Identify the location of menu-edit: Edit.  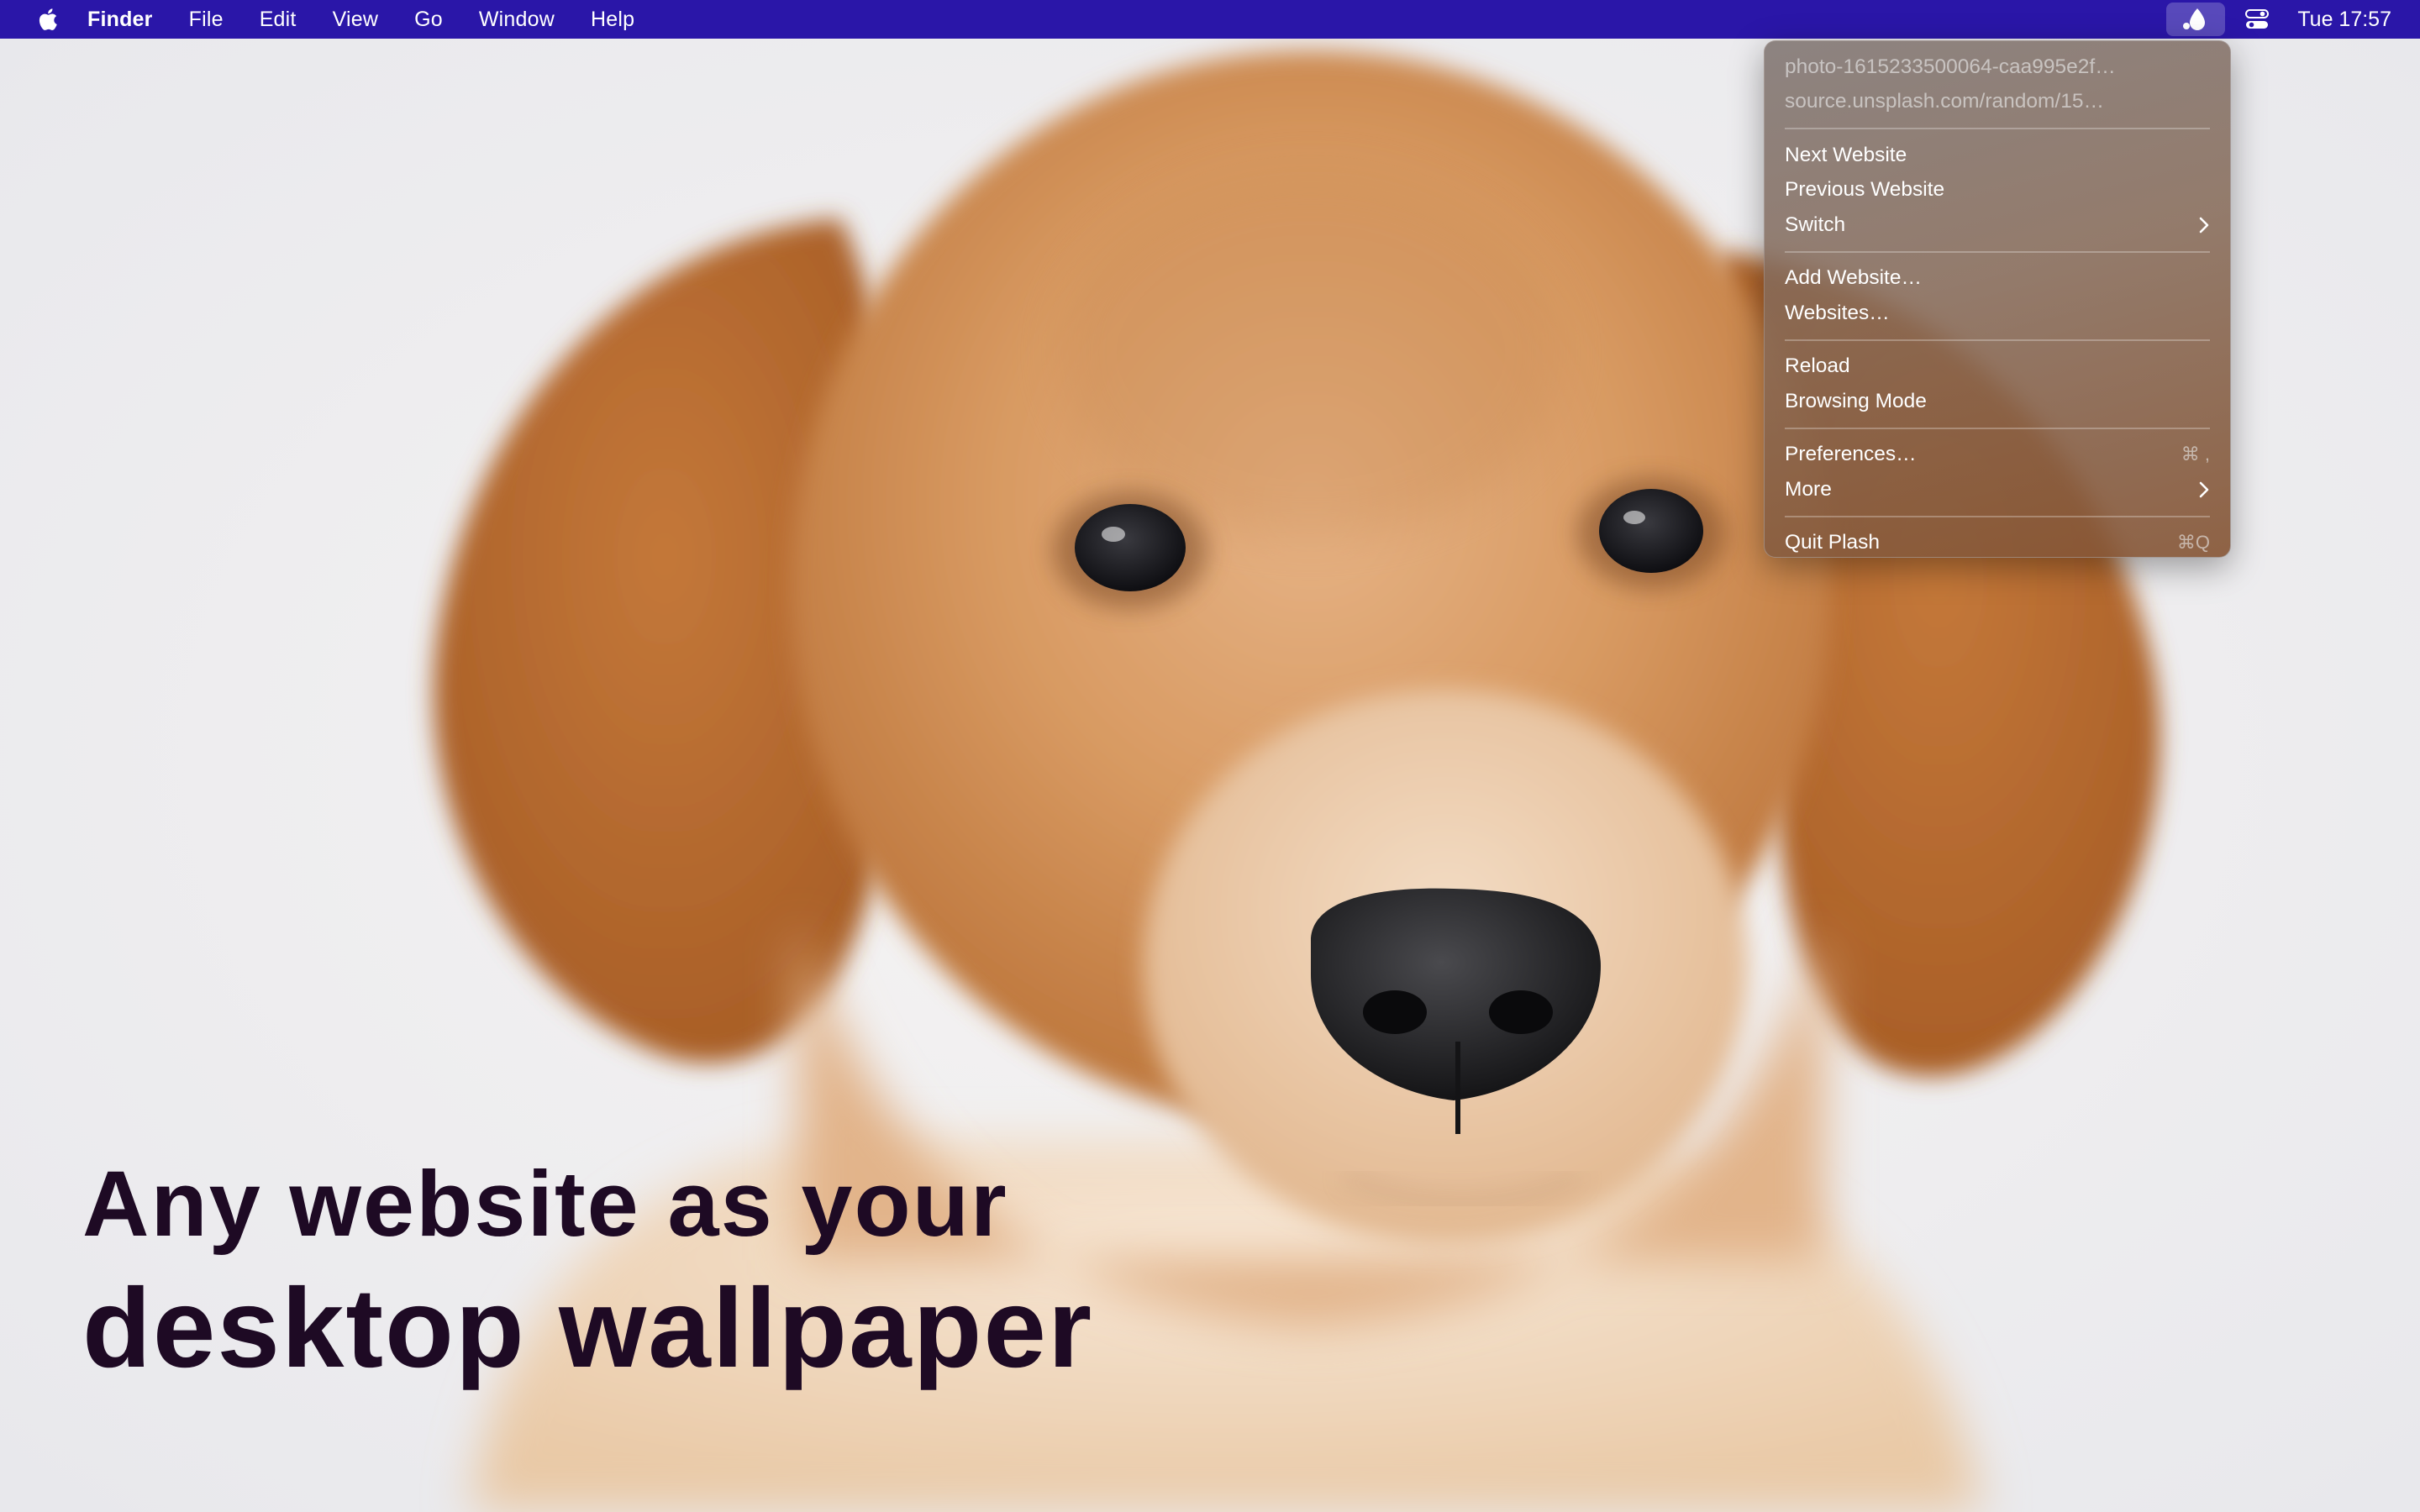
(278, 20).